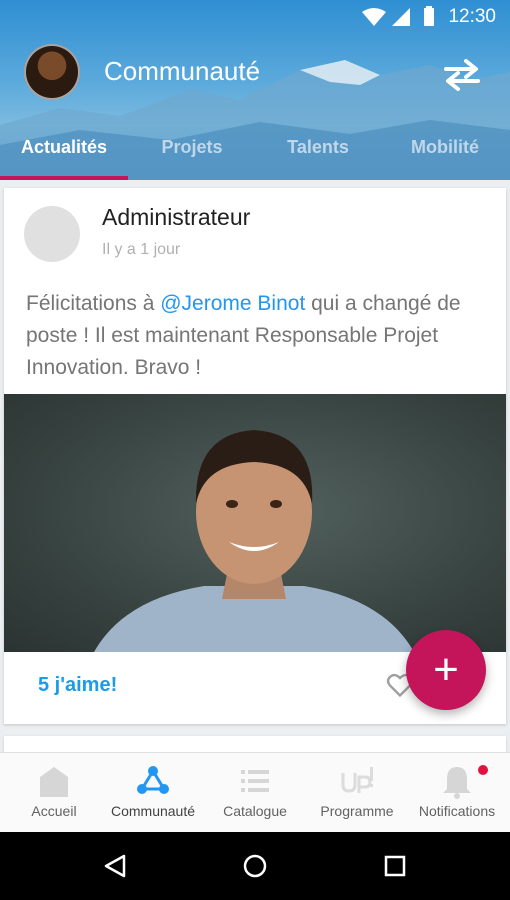 The image size is (510, 900). Describe the element at coordinates (93, 303) in the screenshot. I see `post-text-before: Félicitations à` at that location.